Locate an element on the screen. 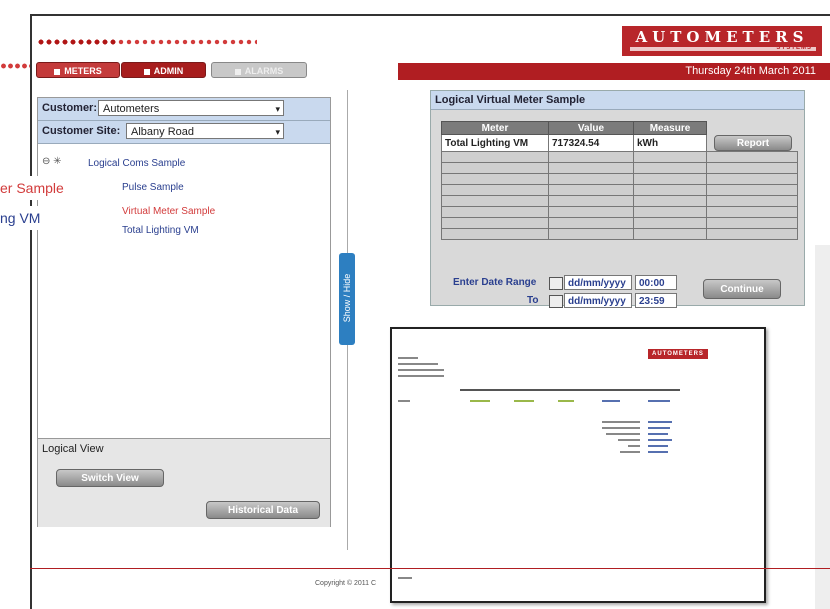 This screenshot has height=609, width=830. historical-data-button: Historical Data is located at coordinates (263, 510).